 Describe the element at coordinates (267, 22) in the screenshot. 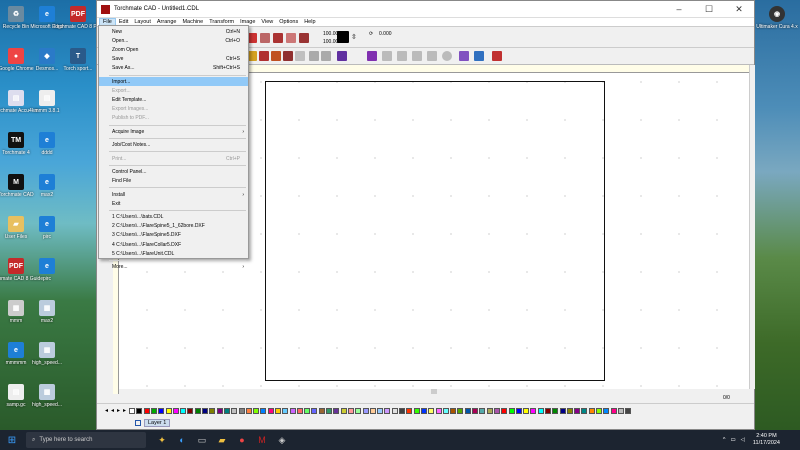

I see `menu-view: View` at that location.